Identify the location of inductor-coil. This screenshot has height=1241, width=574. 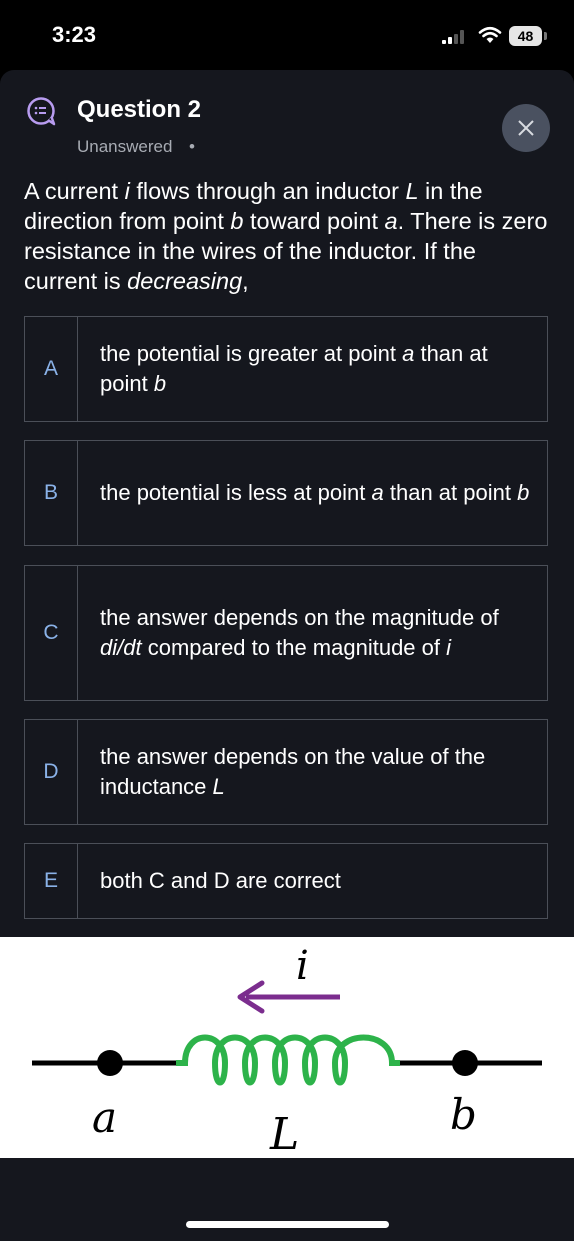
(288, 1060).